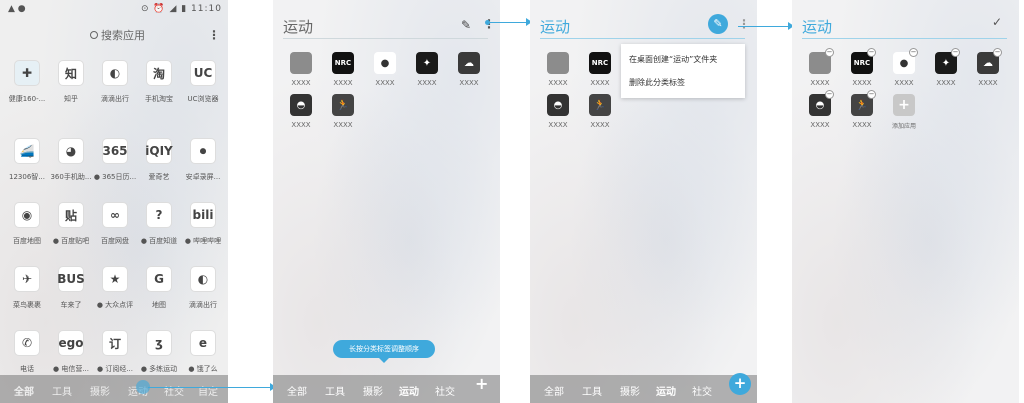 This screenshot has width=1024, height=403. Describe the element at coordinates (385, 69) in the screenshot. I see `app-icon: ● XXXX` at that location.